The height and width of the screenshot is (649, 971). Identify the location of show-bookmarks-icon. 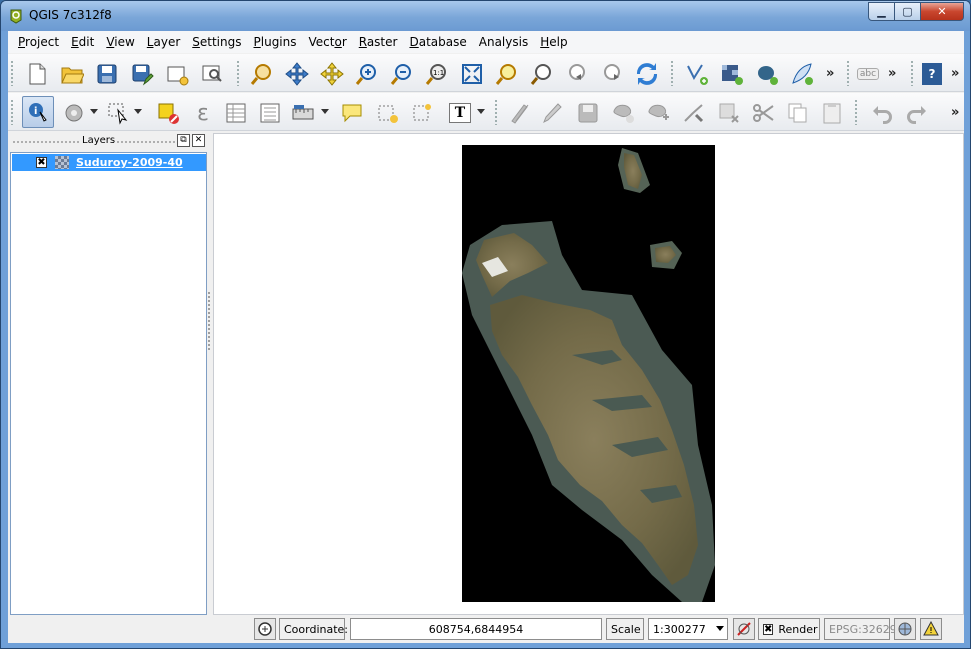
(423, 113).